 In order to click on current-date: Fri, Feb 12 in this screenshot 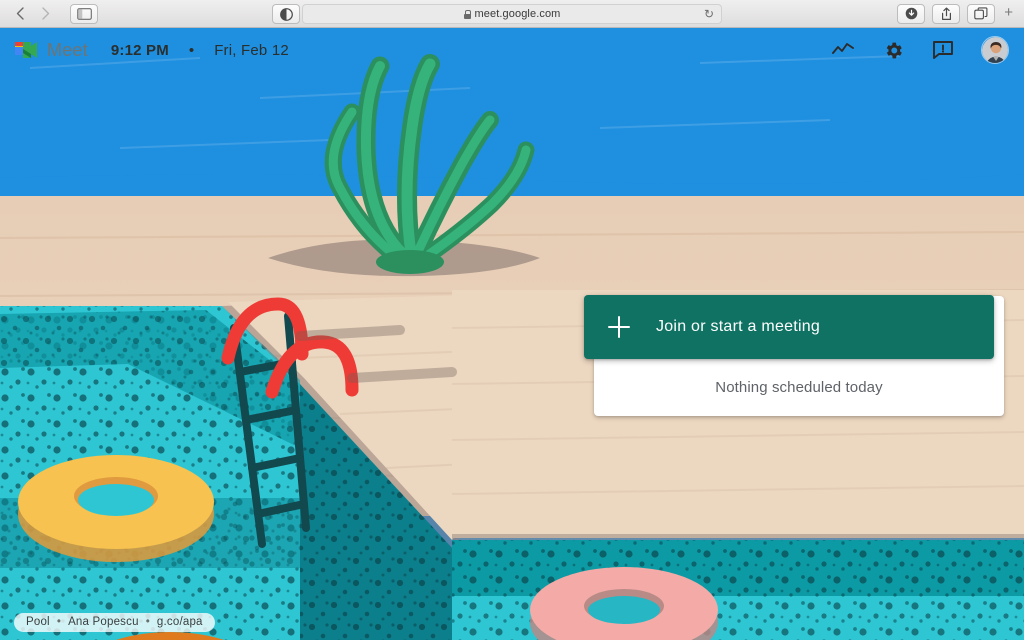, I will do `click(251, 50)`.